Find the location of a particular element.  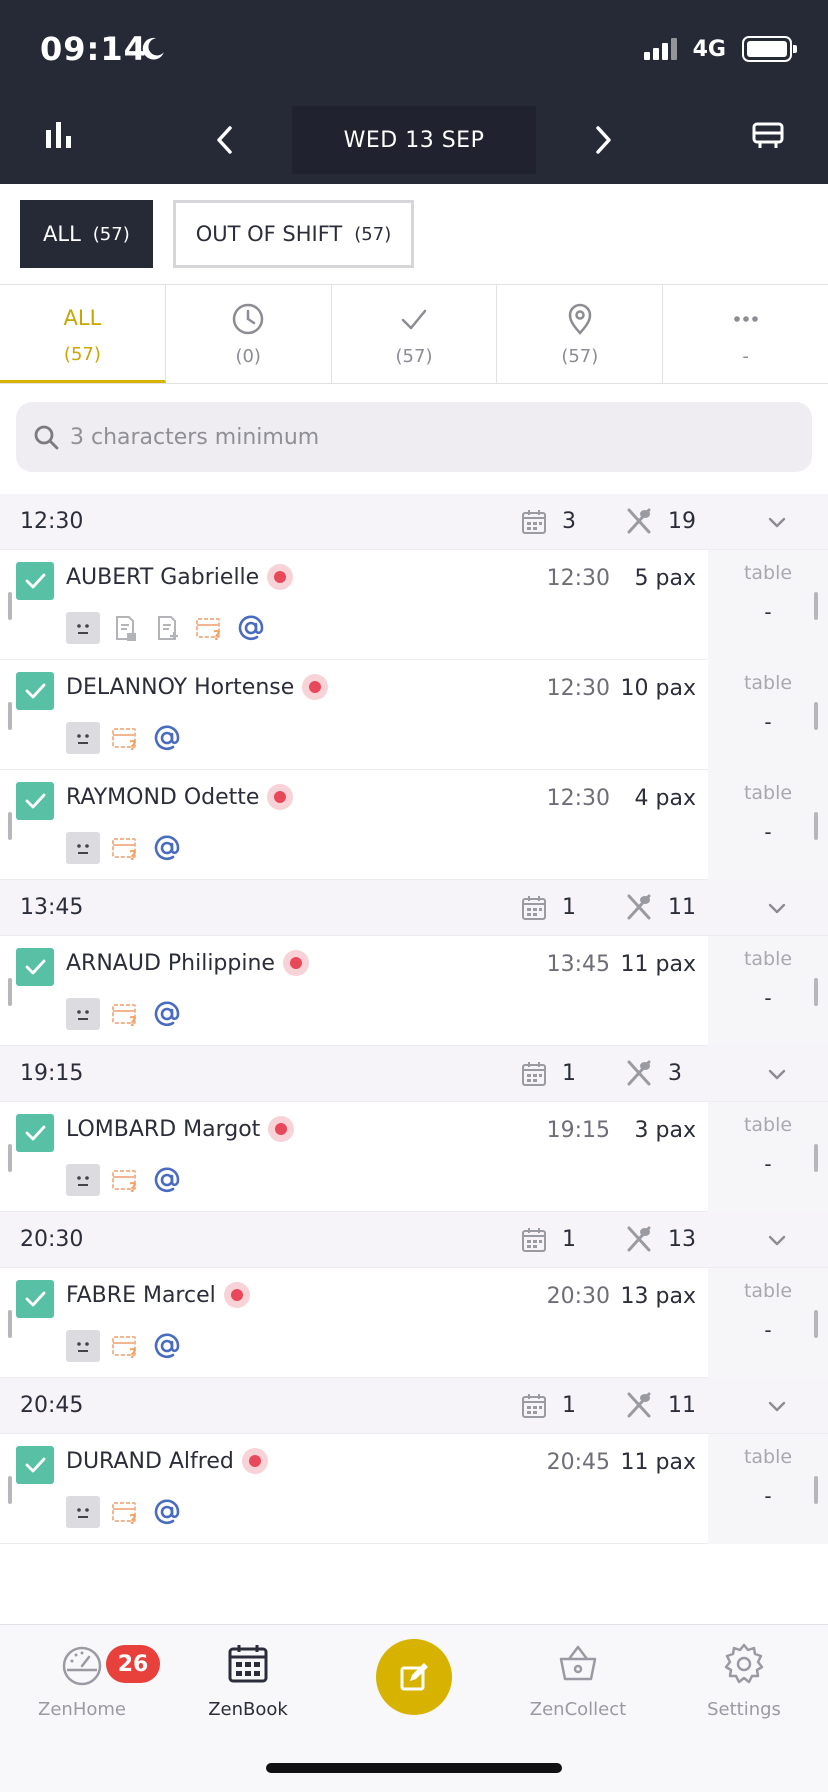

group-reservation-count: 1 is located at coordinates (569, 1239).